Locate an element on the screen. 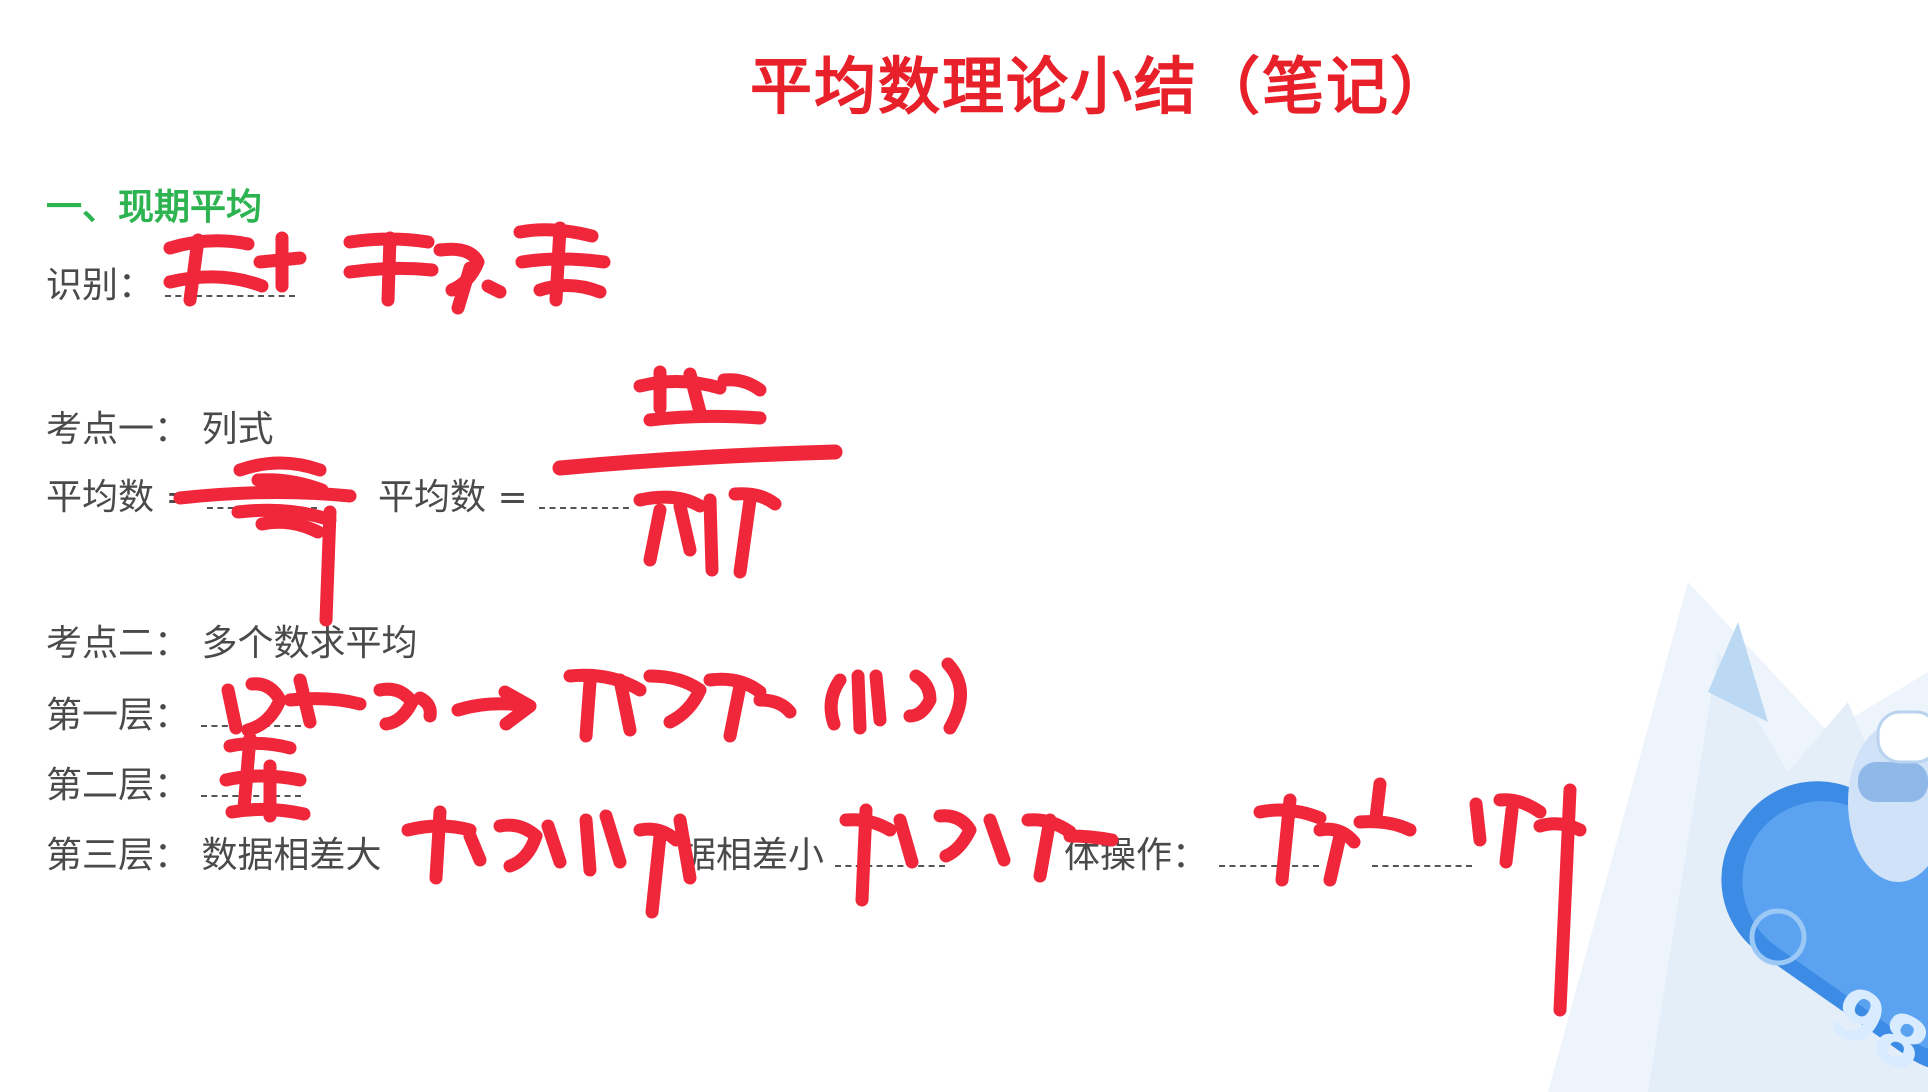  ink-layer1 is located at coordinates (594, 700).